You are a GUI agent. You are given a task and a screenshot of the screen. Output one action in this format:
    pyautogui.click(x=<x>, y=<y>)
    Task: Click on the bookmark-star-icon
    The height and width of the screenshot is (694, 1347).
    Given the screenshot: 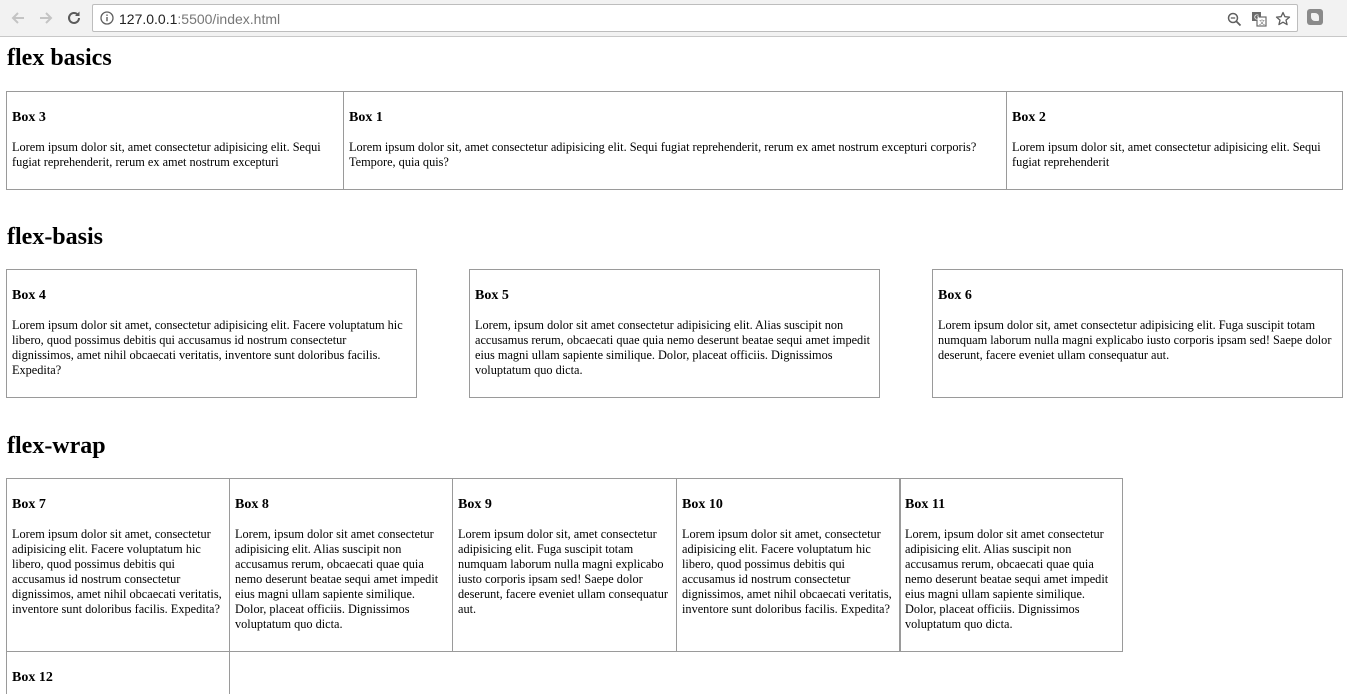 What is the action you would take?
    pyautogui.click(x=1283, y=19)
    